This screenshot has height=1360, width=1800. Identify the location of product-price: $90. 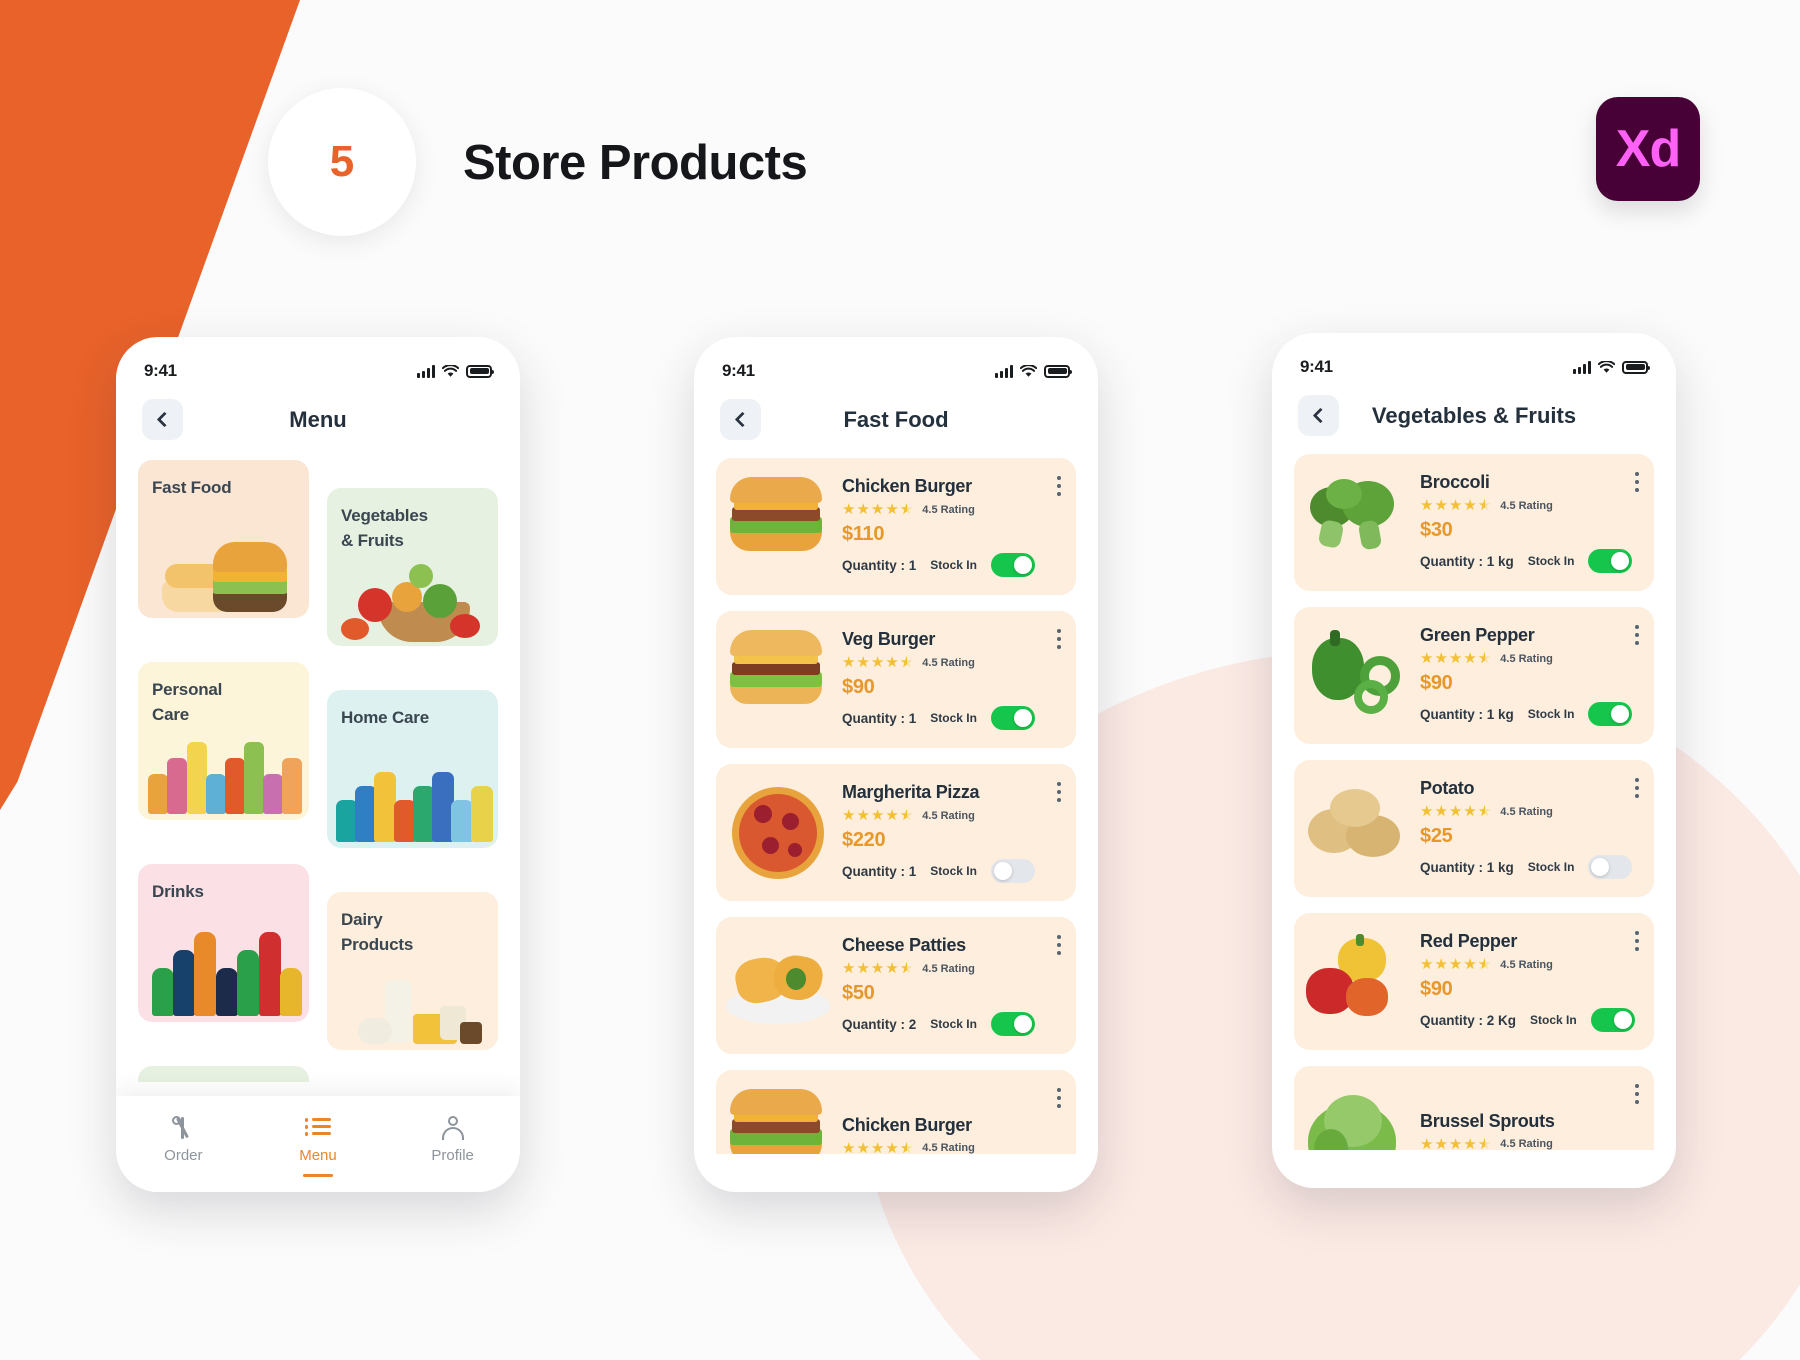
(1436, 683).